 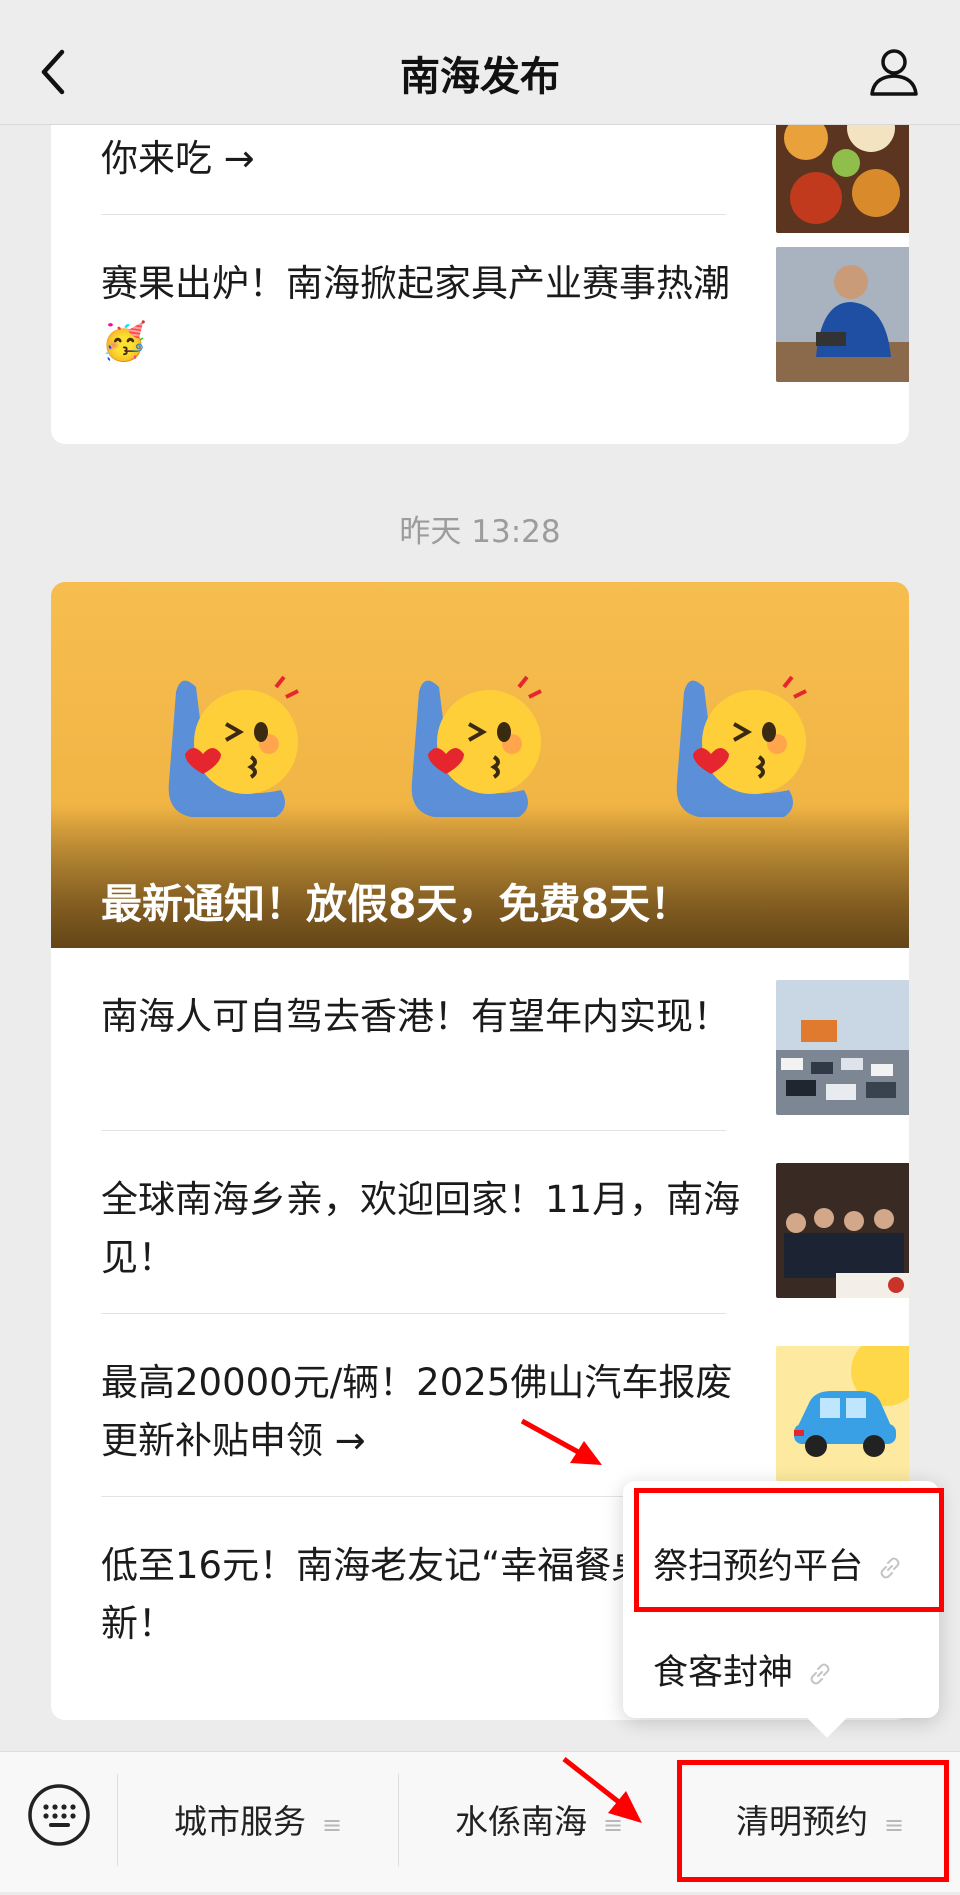 I want to click on menu-city-services: 城市服务 ≡, so click(x=258, y=1822).